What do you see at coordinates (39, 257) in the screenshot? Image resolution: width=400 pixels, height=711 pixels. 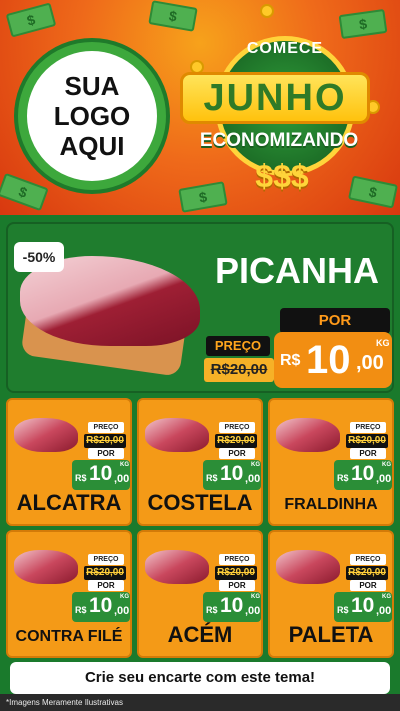 I see `discount-badge: -50%` at bounding box center [39, 257].